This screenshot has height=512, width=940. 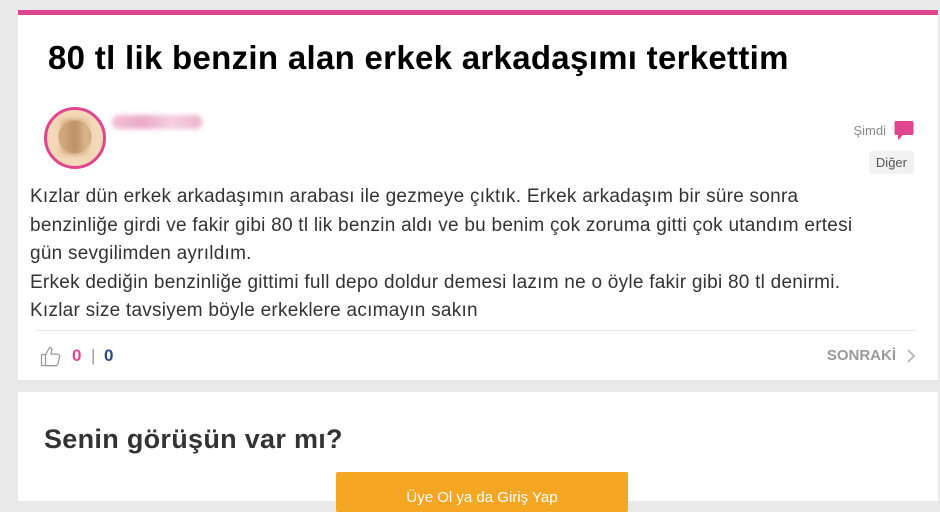 I want to click on dislike-count: 0, so click(x=109, y=355).